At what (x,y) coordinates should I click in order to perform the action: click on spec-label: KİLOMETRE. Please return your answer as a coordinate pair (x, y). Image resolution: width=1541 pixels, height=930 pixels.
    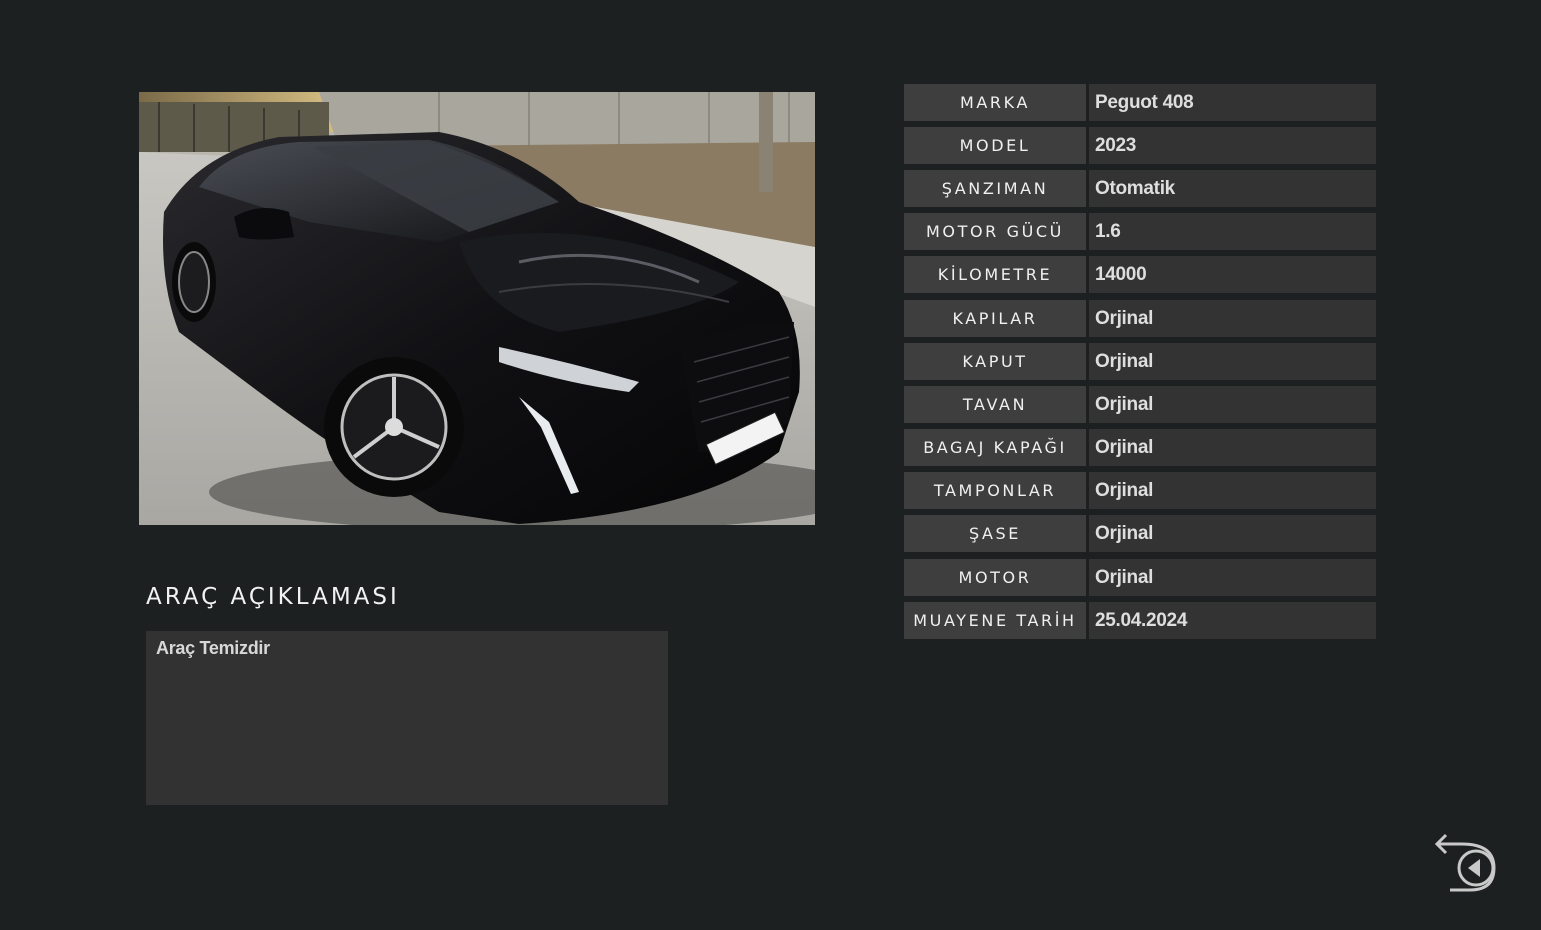
    Looking at the image, I should click on (995, 274).